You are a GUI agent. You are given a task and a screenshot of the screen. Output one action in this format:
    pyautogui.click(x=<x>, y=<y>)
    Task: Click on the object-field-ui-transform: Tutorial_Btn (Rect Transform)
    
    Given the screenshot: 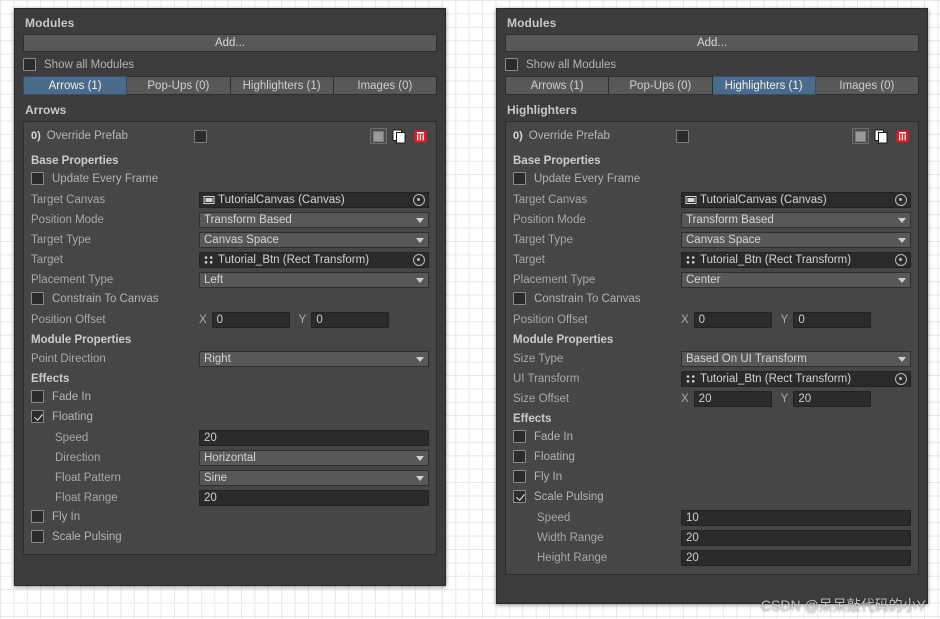 What is the action you would take?
    pyautogui.click(x=796, y=379)
    